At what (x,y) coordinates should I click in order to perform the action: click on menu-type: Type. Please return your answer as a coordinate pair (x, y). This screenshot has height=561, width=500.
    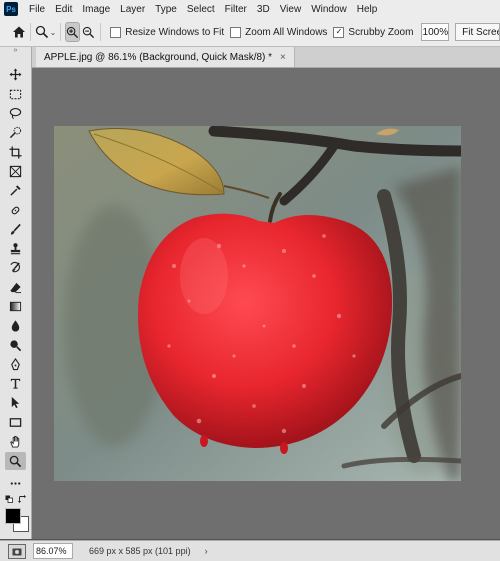
    Looking at the image, I should click on (166, 9).